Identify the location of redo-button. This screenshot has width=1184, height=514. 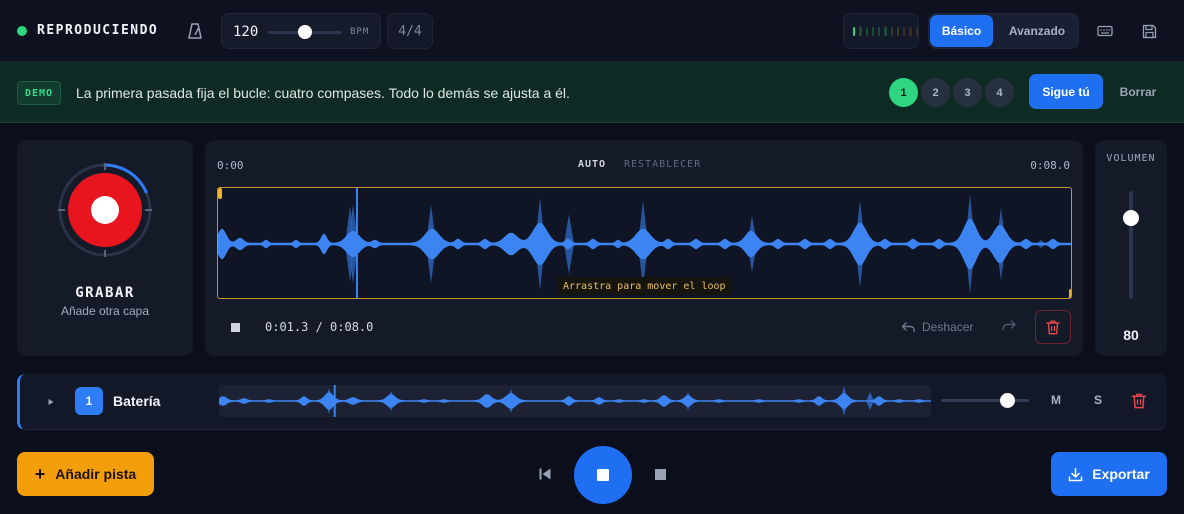
(1010, 327).